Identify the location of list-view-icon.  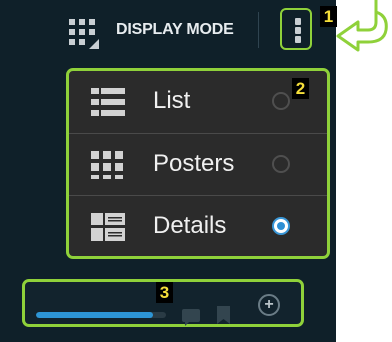
(108, 102).